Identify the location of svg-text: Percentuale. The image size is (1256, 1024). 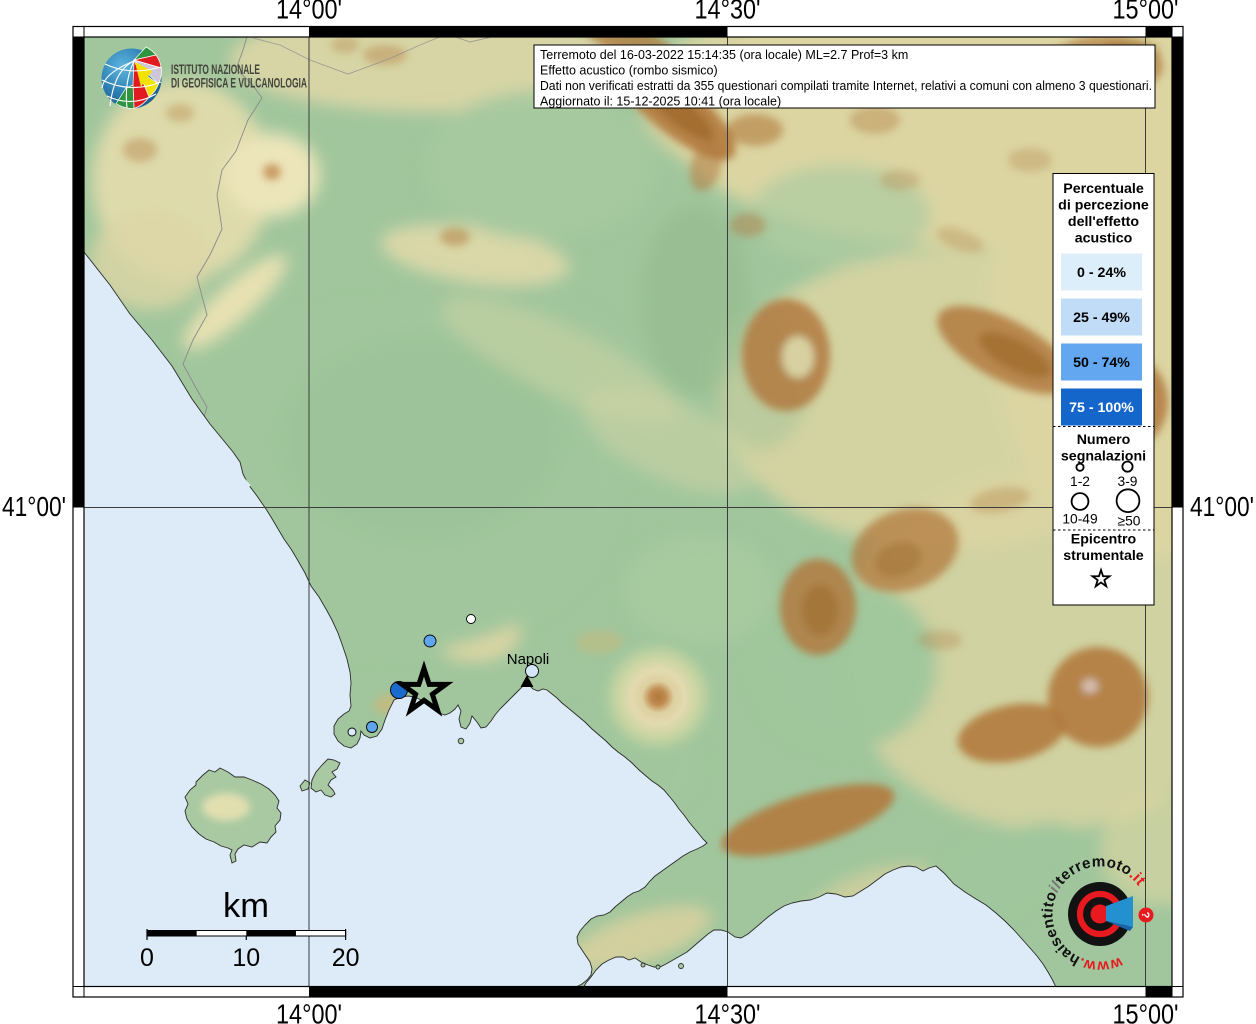
(1103, 189).